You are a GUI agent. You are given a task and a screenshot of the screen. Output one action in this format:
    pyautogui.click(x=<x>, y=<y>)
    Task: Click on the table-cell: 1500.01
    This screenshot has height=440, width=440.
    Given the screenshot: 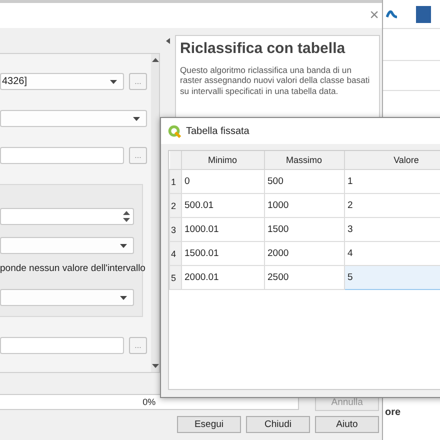 What is the action you would take?
    pyautogui.click(x=222, y=254)
    